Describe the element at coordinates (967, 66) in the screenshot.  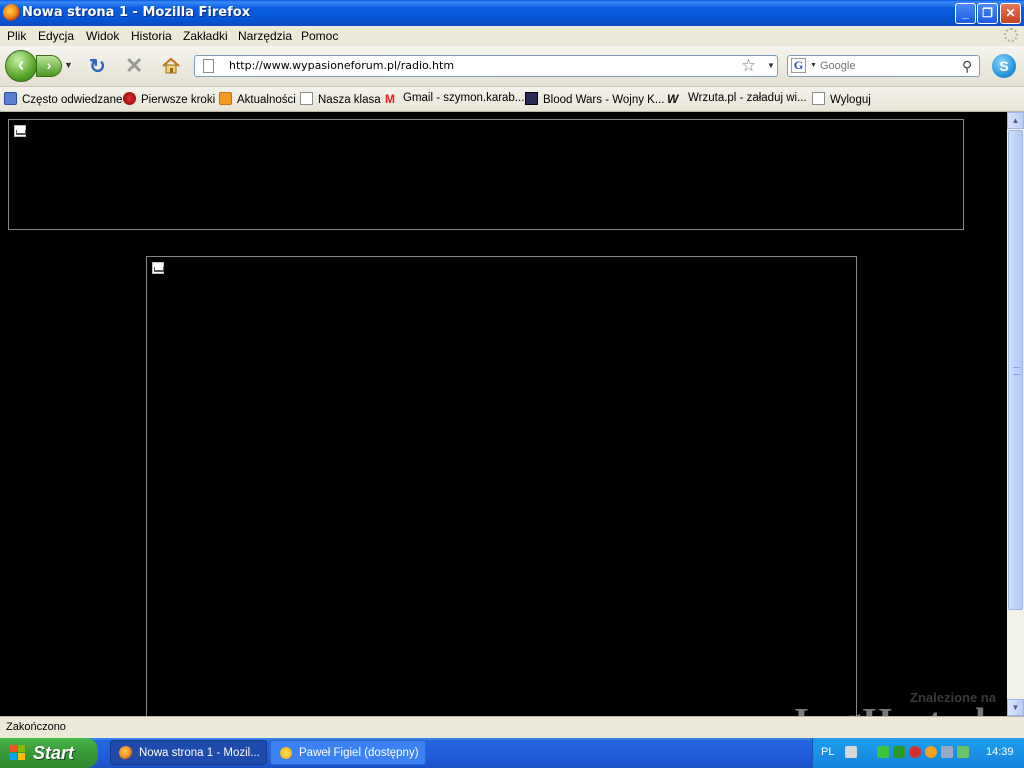
I see `magnifier-icon: ⚲` at that location.